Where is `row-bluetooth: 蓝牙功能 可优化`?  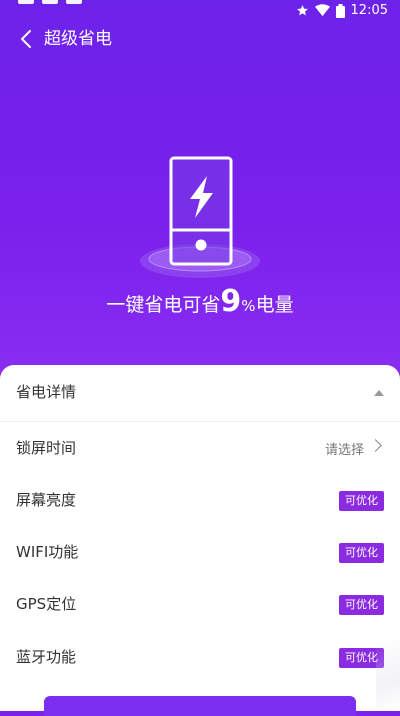
row-bluetooth: 蓝牙功能 可优化 is located at coordinates (200, 658).